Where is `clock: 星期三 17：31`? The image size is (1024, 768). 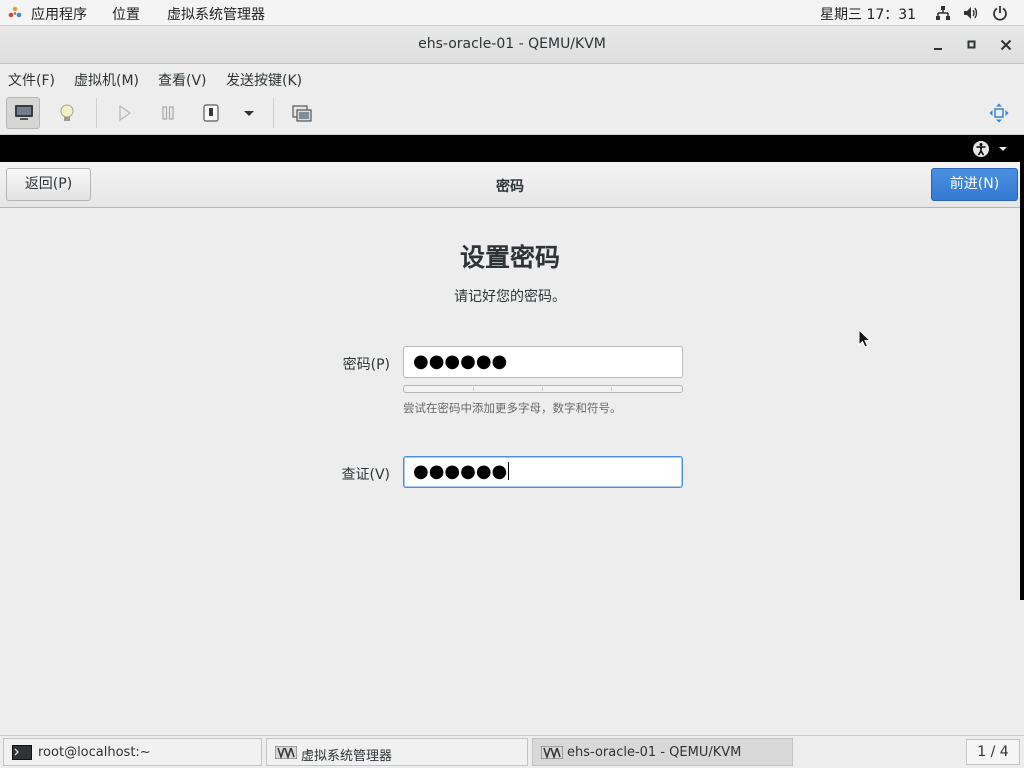 clock: 星期三 17：31 is located at coordinates (868, 14).